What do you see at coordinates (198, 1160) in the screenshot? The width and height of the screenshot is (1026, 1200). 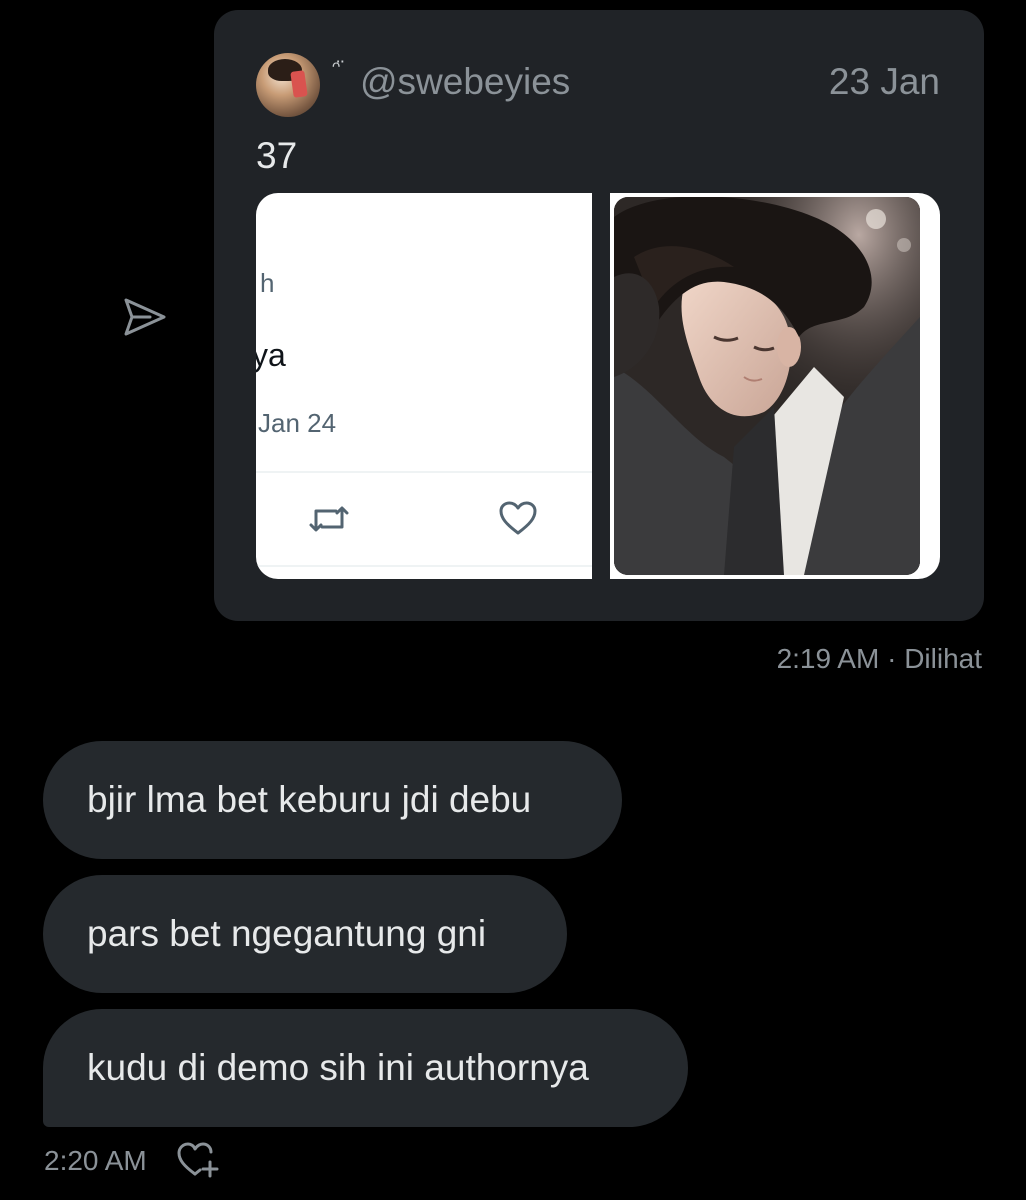 I see `add-reaction-icon` at bounding box center [198, 1160].